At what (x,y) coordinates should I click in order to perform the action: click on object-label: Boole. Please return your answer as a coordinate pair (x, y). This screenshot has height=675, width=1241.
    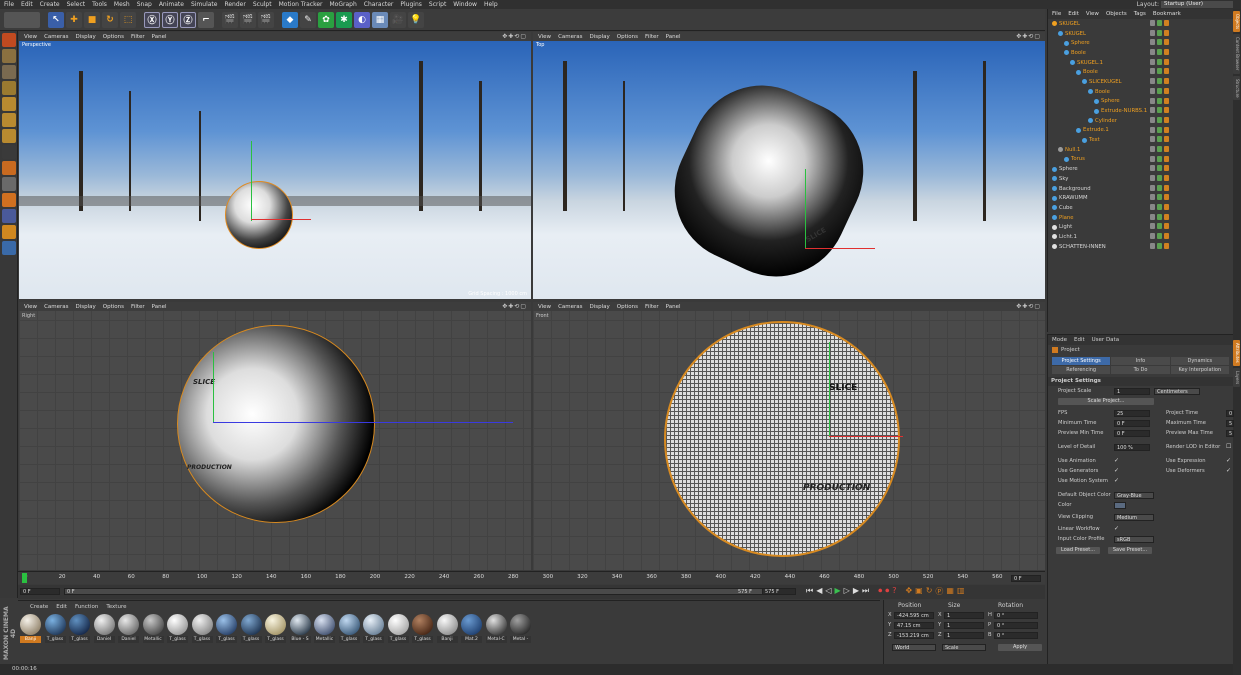
    Looking at the image, I should click on (1090, 72).